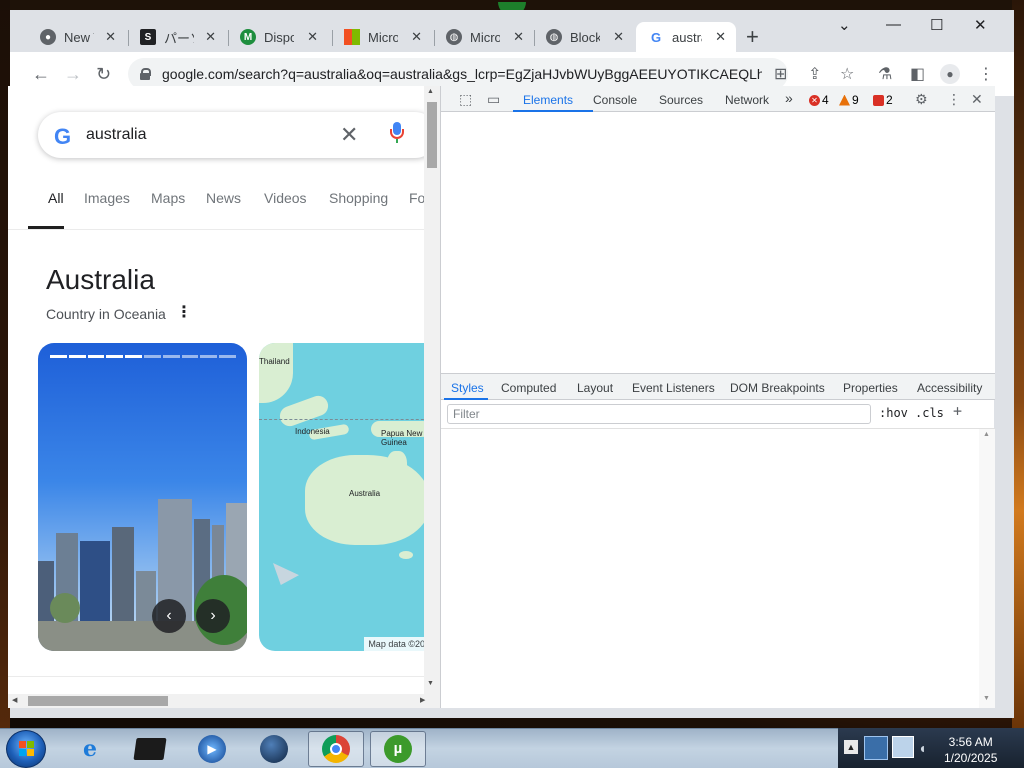  What do you see at coordinates (56, 198) in the screenshot?
I see `search-tab-all: All` at bounding box center [56, 198].